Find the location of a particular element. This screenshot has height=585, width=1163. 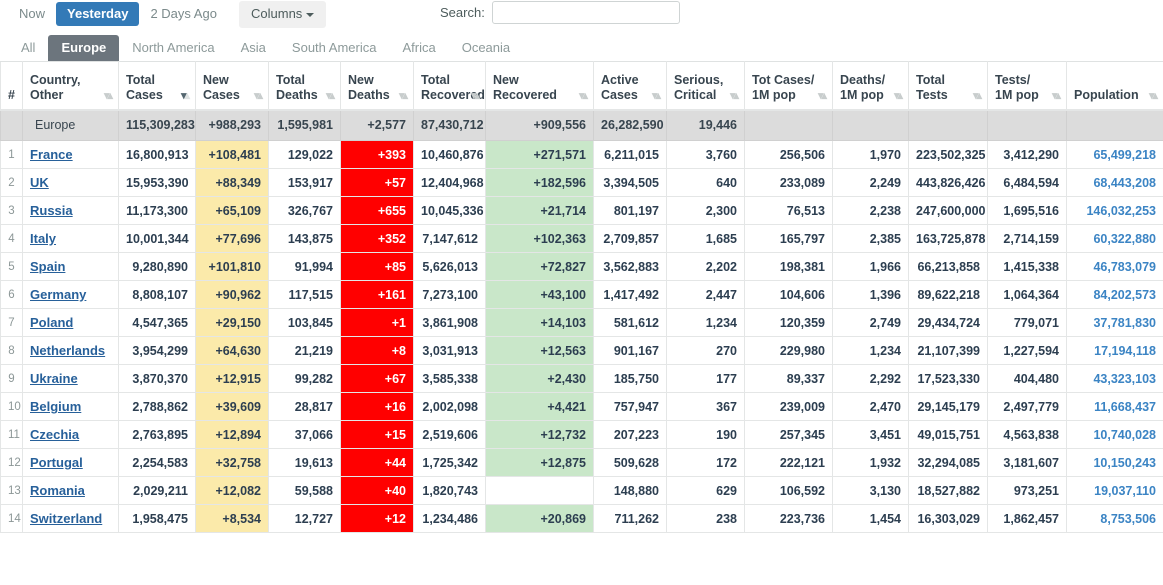

sort-icon-deaths-per-1m: ▾▴ is located at coordinates (898, 96).